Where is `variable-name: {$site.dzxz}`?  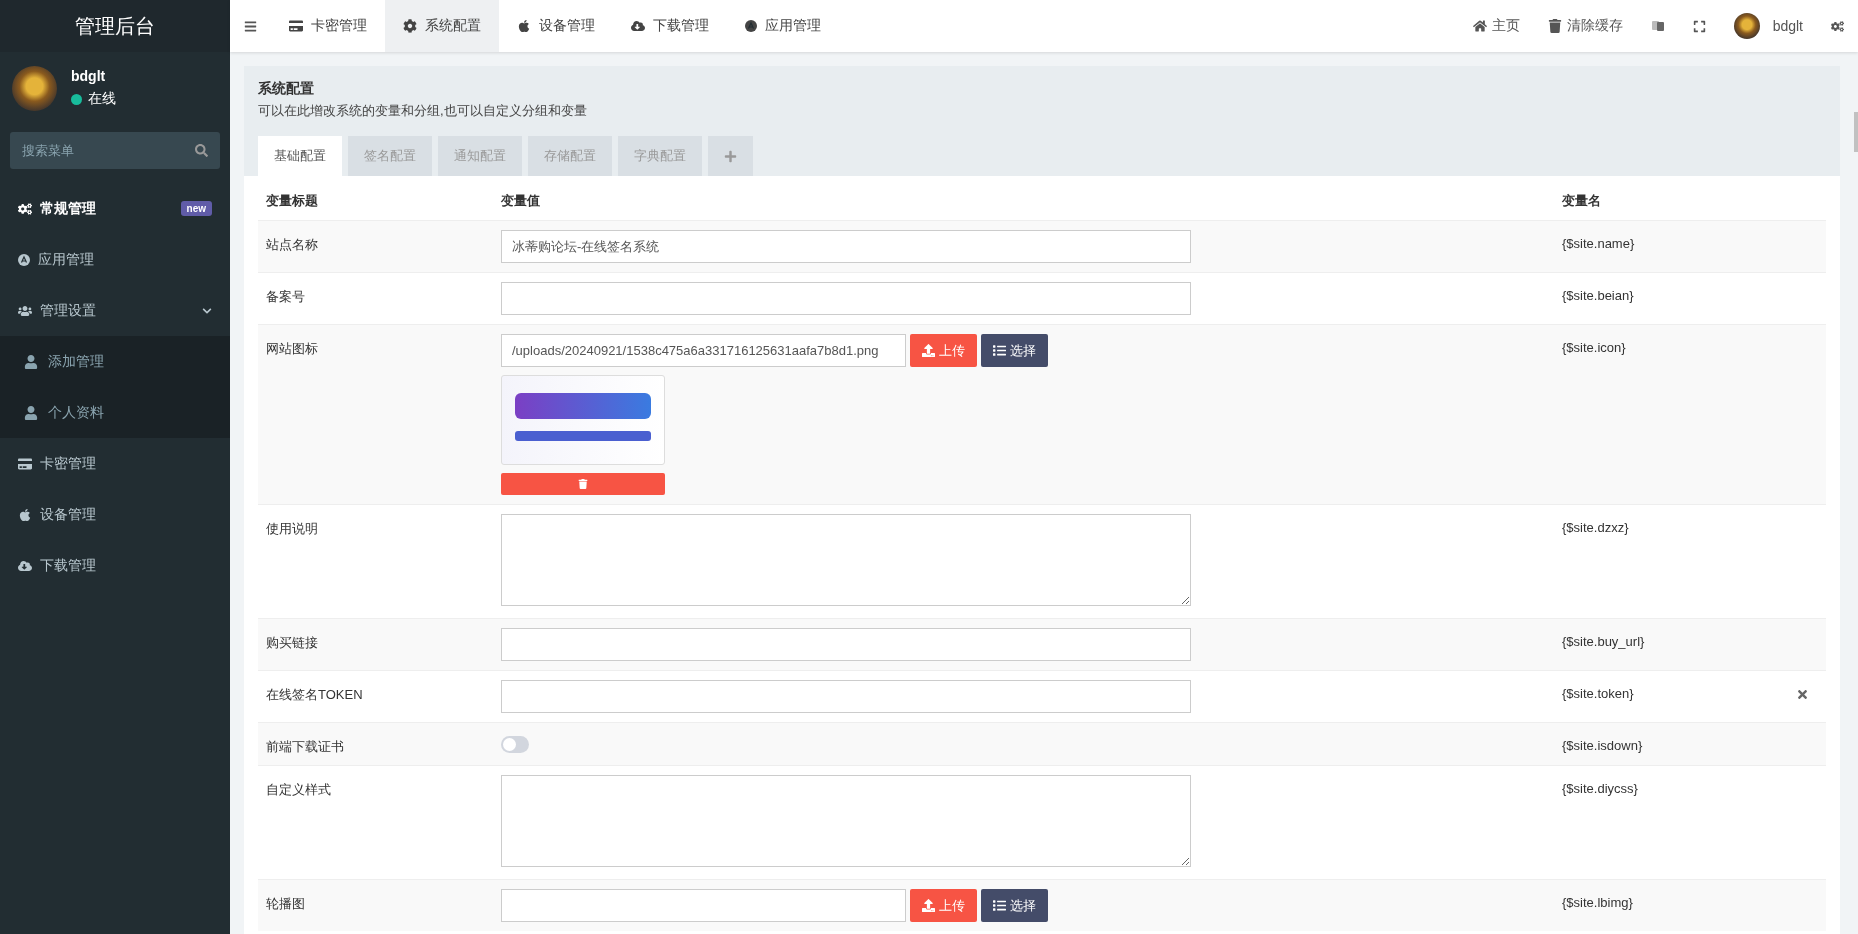 variable-name: {$site.dzxz} is located at coordinates (1595, 528).